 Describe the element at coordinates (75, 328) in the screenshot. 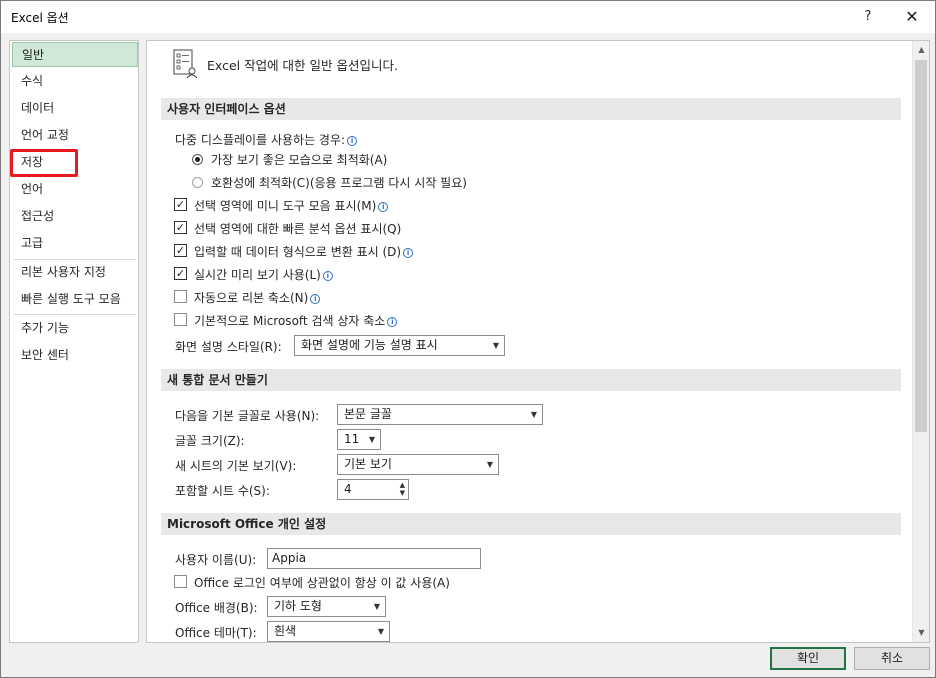

I see `sidebar-item-add-ins: 추가 기능` at that location.